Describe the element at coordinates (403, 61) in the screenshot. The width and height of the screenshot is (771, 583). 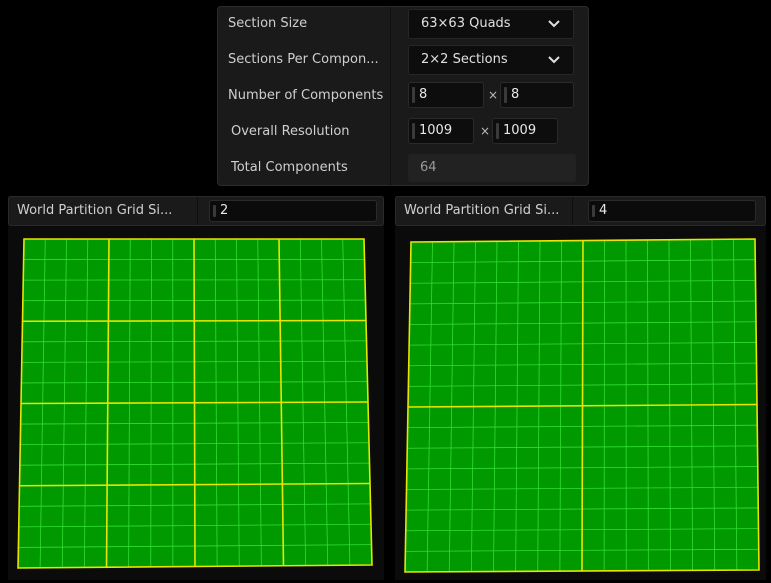
I see `sections-per-component-row: Sections Per Compon... 2×2 Sections` at that location.